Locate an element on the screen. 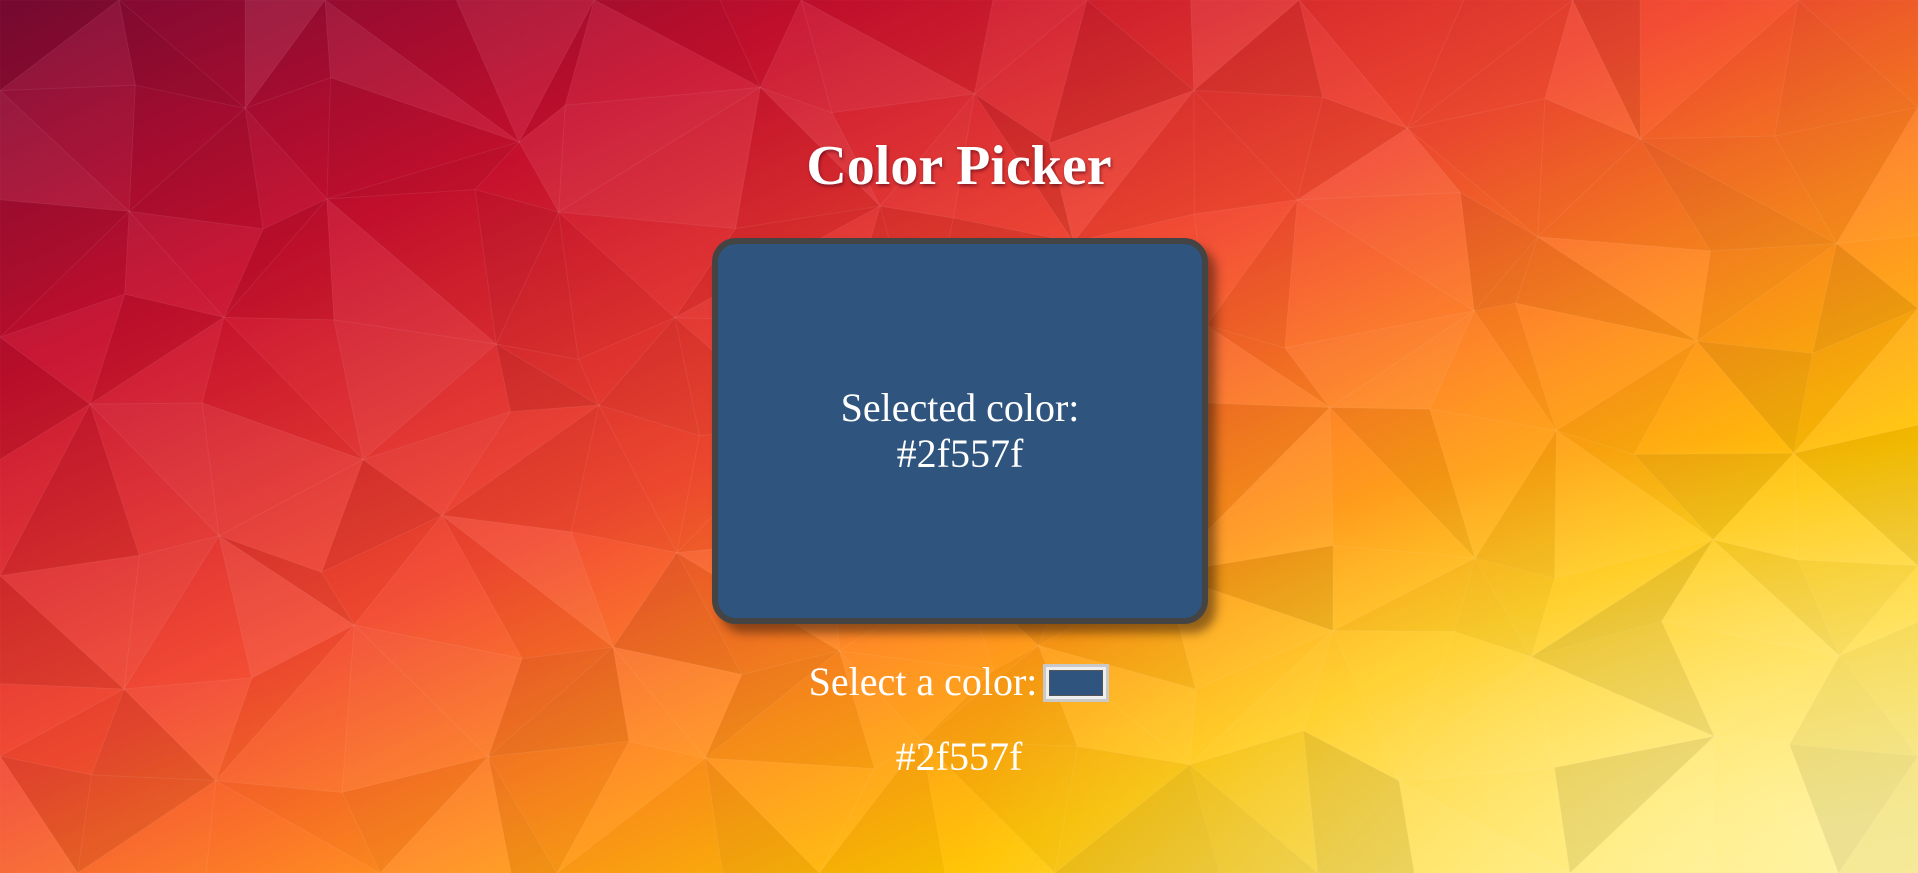  color-input is located at coordinates (1076, 683).